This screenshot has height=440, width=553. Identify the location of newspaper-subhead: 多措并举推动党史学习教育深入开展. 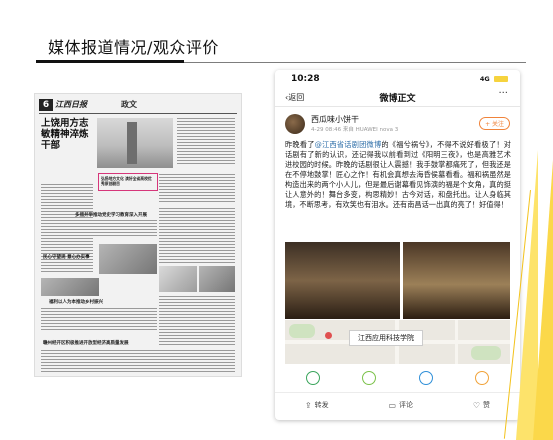
(111, 215).